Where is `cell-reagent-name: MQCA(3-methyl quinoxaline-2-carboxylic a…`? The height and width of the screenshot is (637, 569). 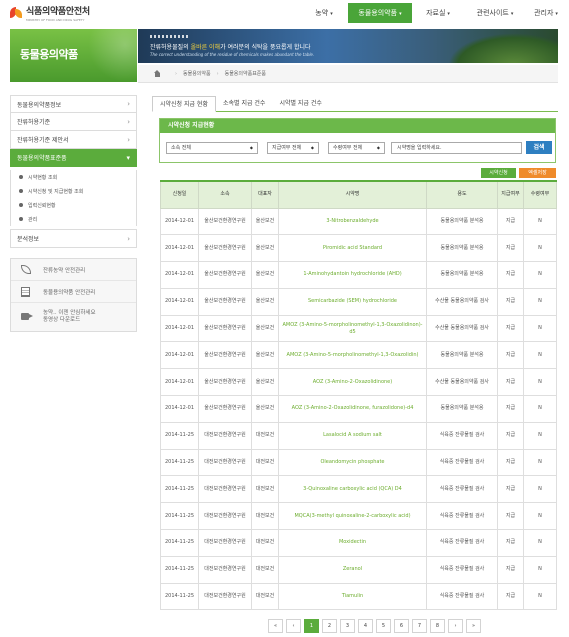 cell-reagent-name: MQCA(3-methyl quinoxaline-2-carboxylic a… is located at coordinates (352, 516).